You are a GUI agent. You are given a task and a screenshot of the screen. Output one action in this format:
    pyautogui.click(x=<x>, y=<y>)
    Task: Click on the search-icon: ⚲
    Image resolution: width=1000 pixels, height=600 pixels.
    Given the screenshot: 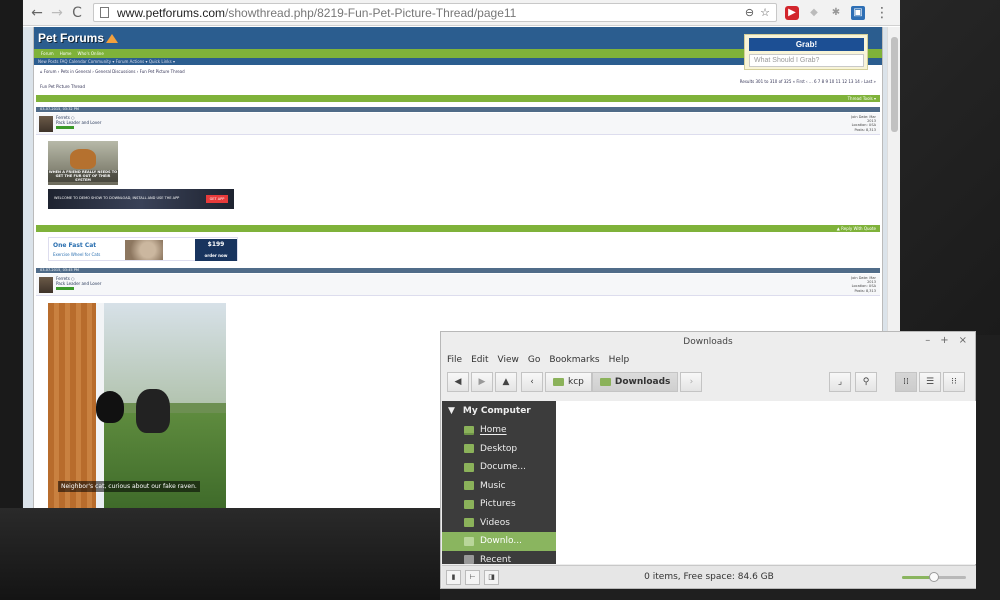 What is the action you would take?
    pyautogui.click(x=866, y=382)
    